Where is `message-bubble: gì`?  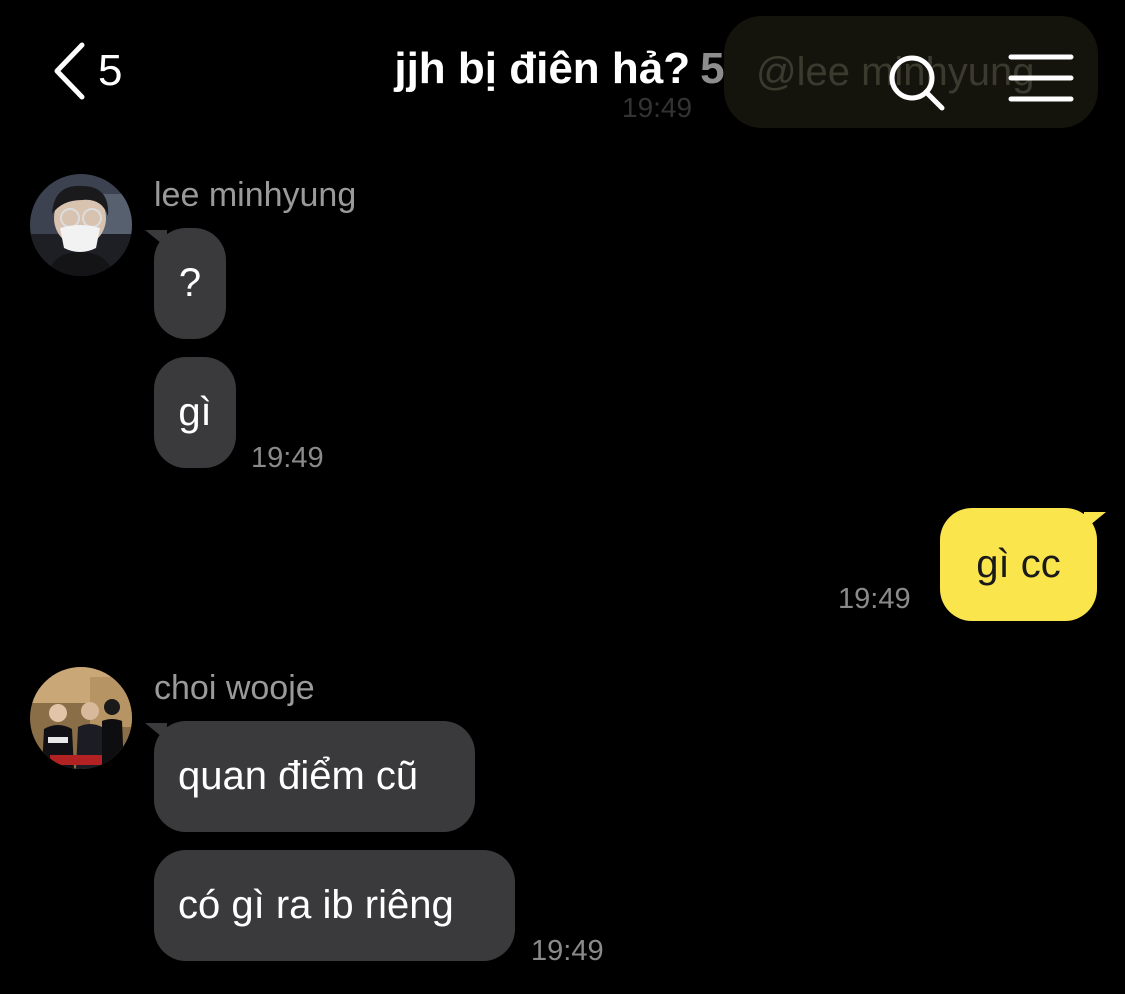
message-bubble: gì is located at coordinates (195, 412).